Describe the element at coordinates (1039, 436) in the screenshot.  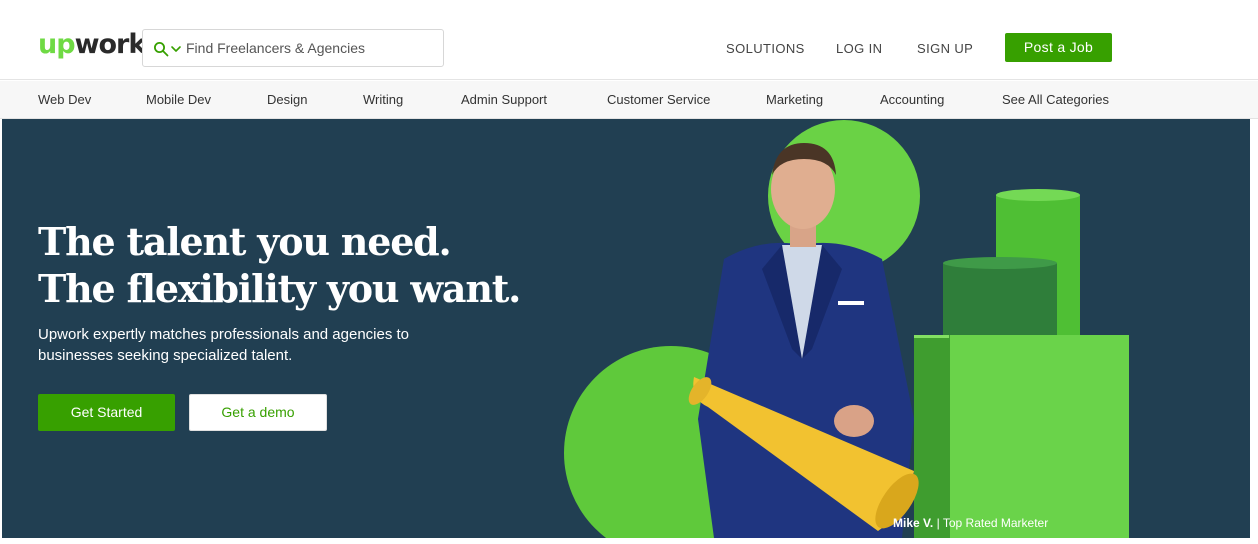
I see `green-cube-front` at that location.